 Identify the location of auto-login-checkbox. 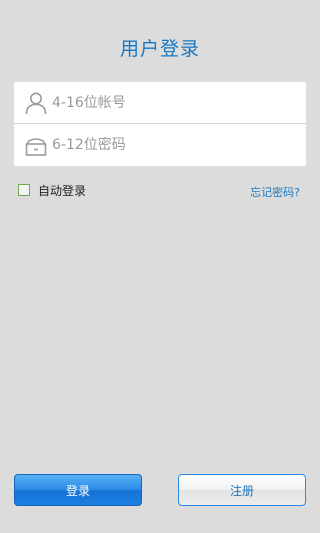
(24, 190).